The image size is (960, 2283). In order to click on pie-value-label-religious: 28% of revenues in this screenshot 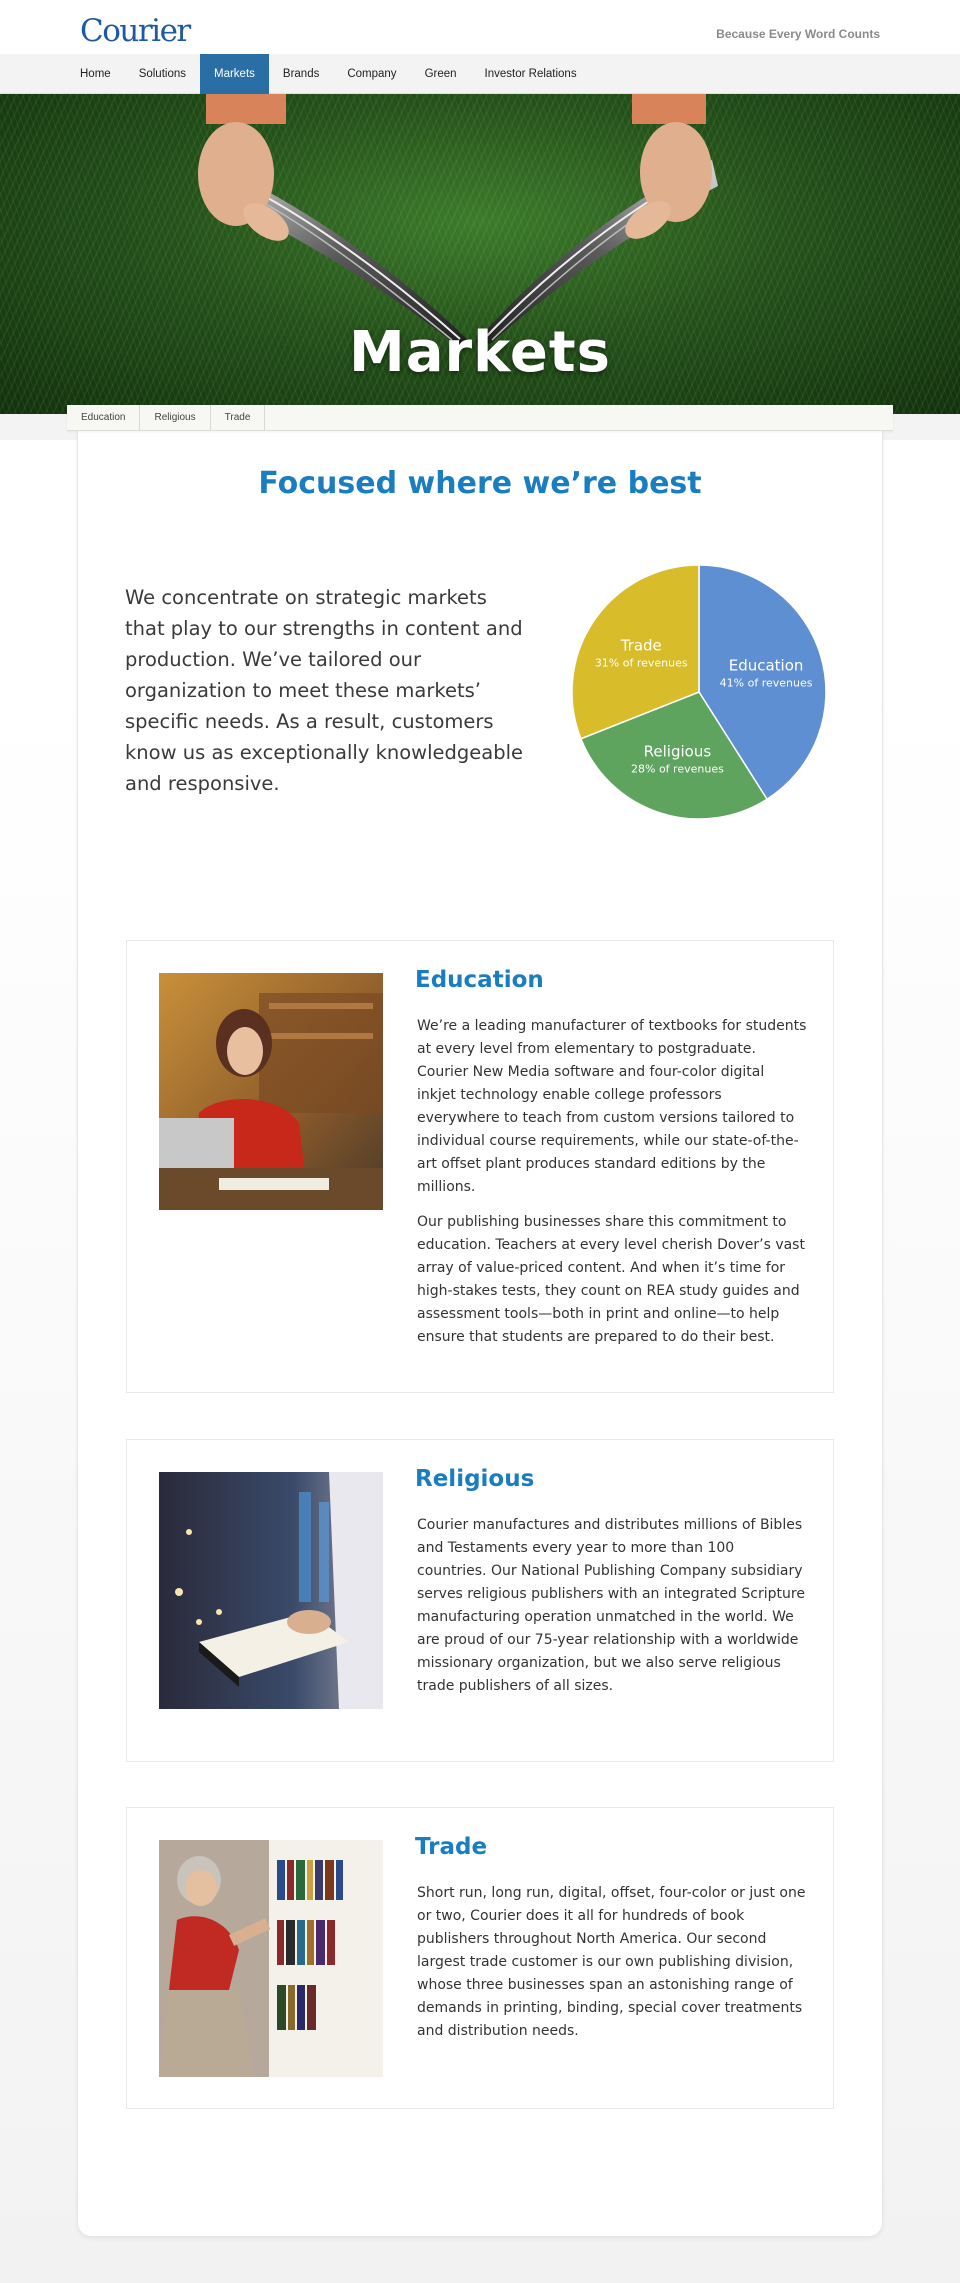, I will do `click(677, 768)`.